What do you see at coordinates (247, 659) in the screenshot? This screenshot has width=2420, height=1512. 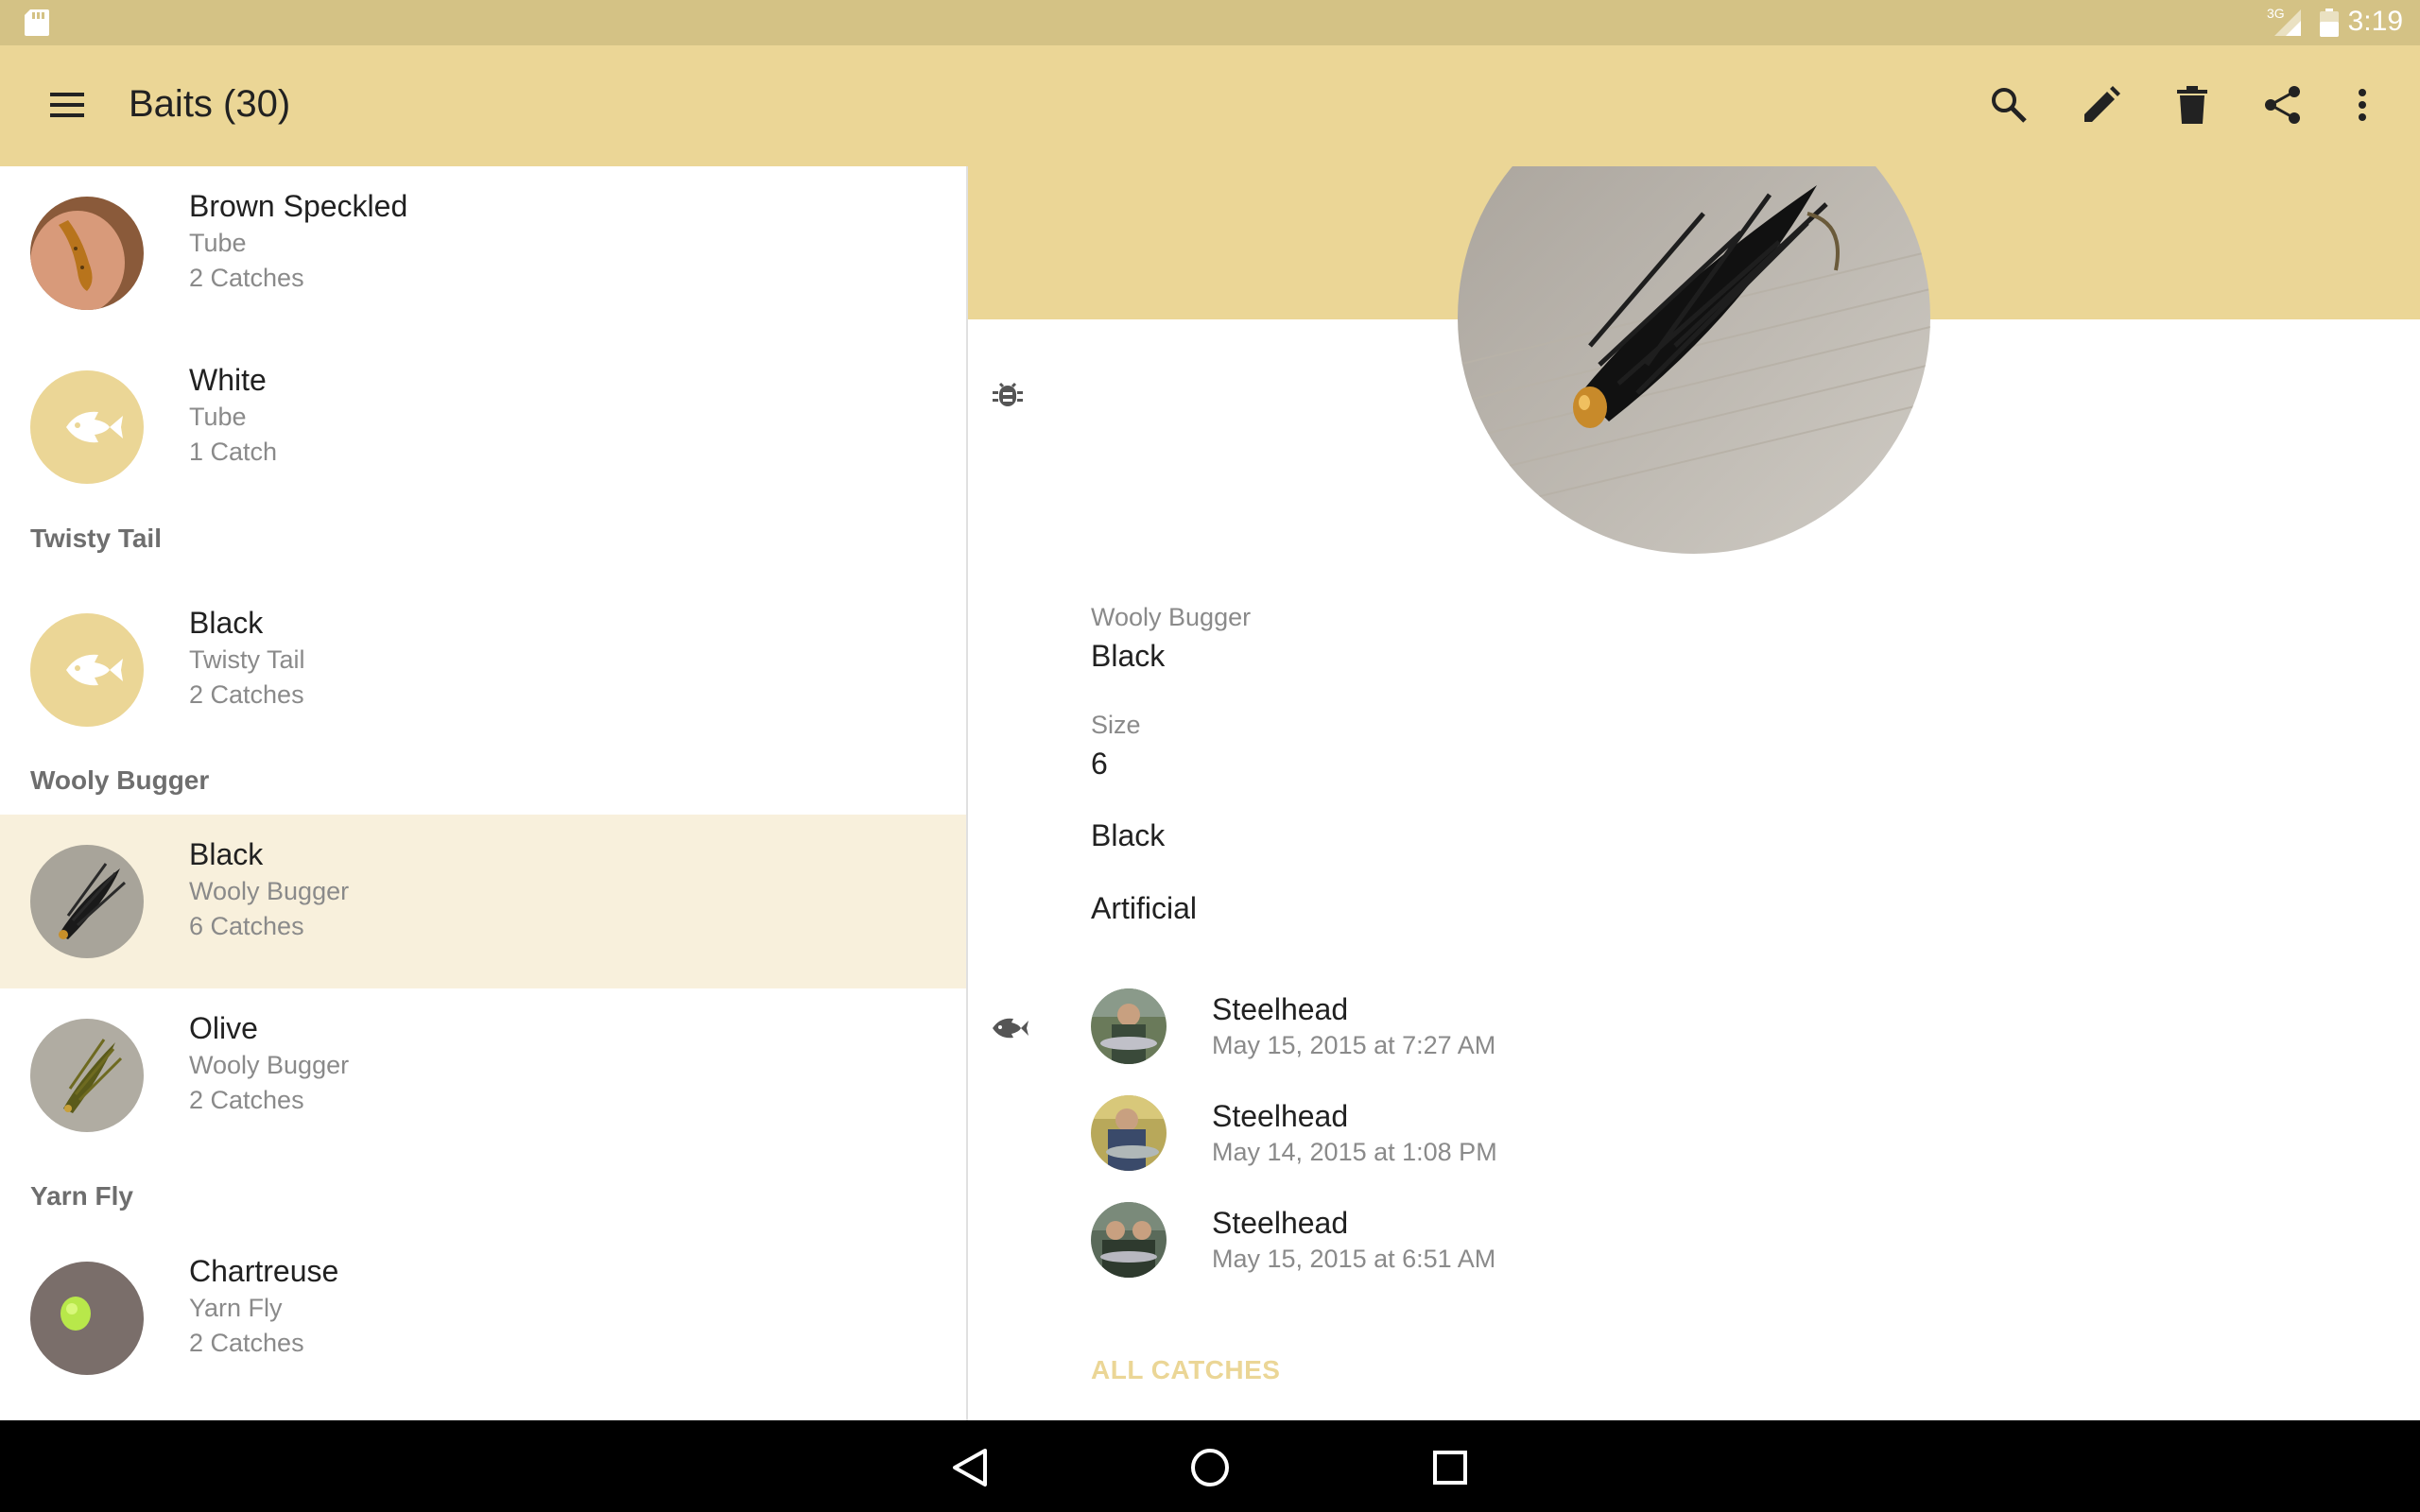 I see `bait-type: Twisty Tail` at bounding box center [247, 659].